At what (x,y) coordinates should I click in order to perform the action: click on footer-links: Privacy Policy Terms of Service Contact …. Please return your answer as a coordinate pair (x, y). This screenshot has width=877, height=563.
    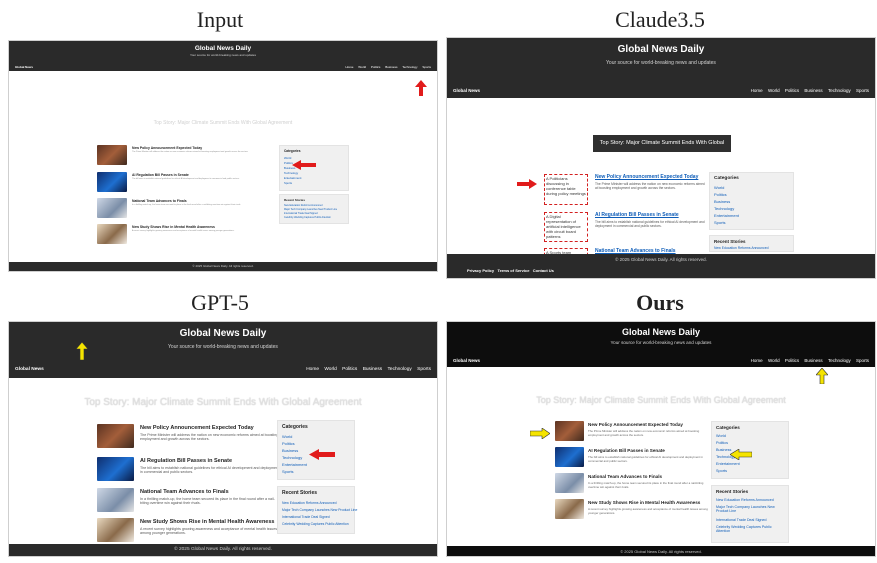
    Looking at the image, I should click on (510, 270).